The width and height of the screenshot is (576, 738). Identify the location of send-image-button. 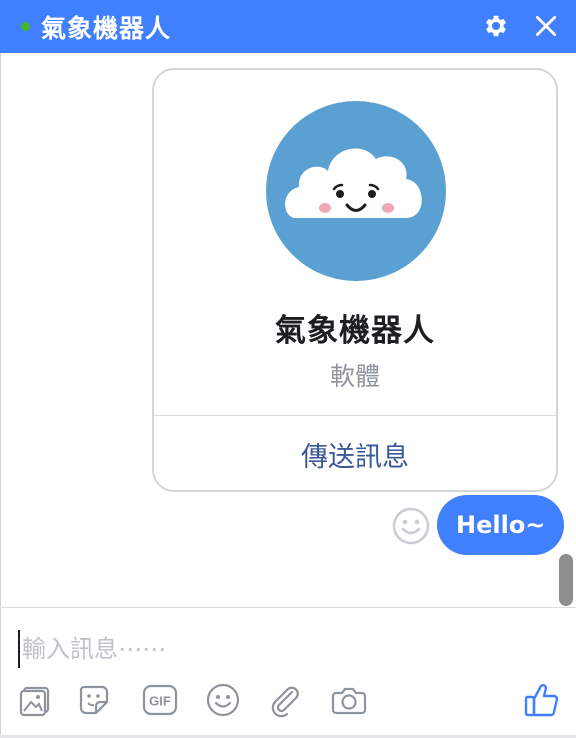
(36, 700).